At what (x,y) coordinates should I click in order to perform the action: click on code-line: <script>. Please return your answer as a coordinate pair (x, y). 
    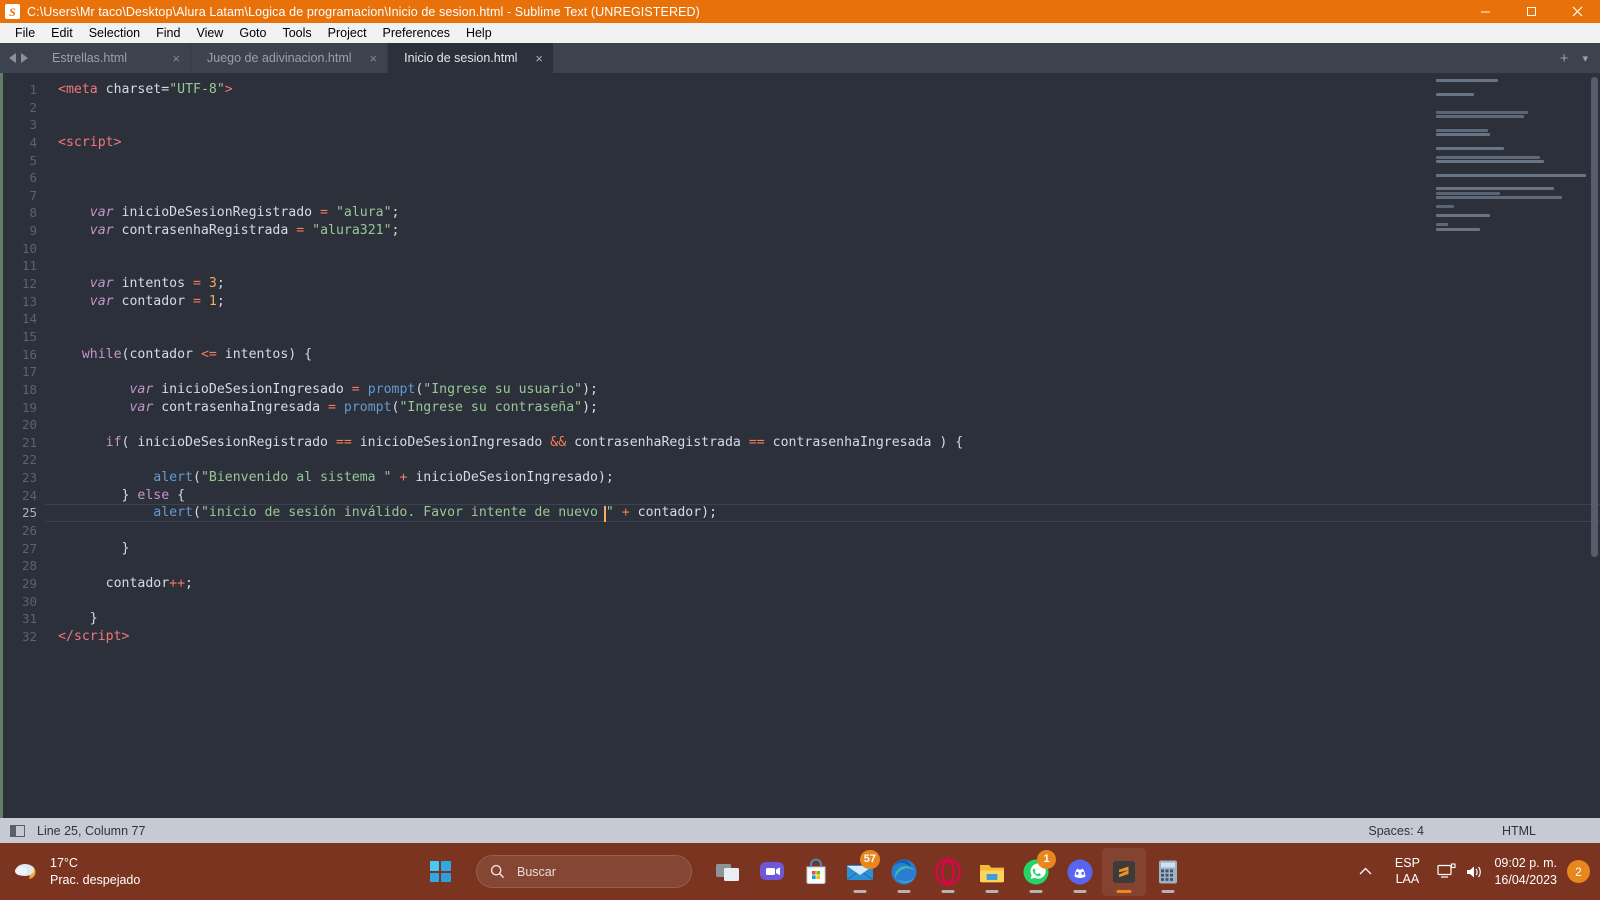
    Looking at the image, I should click on (829, 143).